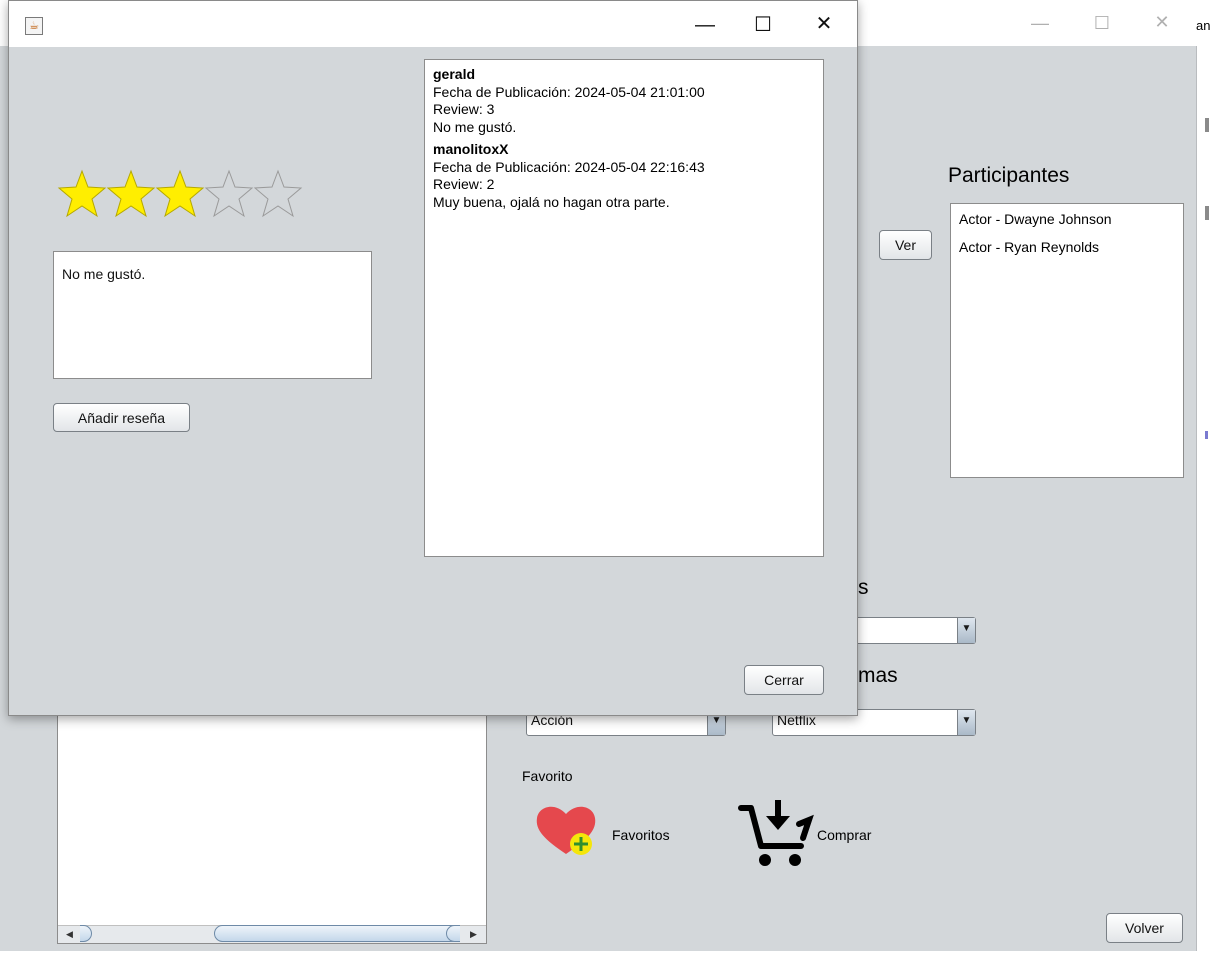 This screenshot has width=1213, height=967. What do you see at coordinates (863, 587) in the screenshot?
I see `partial-section-label: s` at bounding box center [863, 587].